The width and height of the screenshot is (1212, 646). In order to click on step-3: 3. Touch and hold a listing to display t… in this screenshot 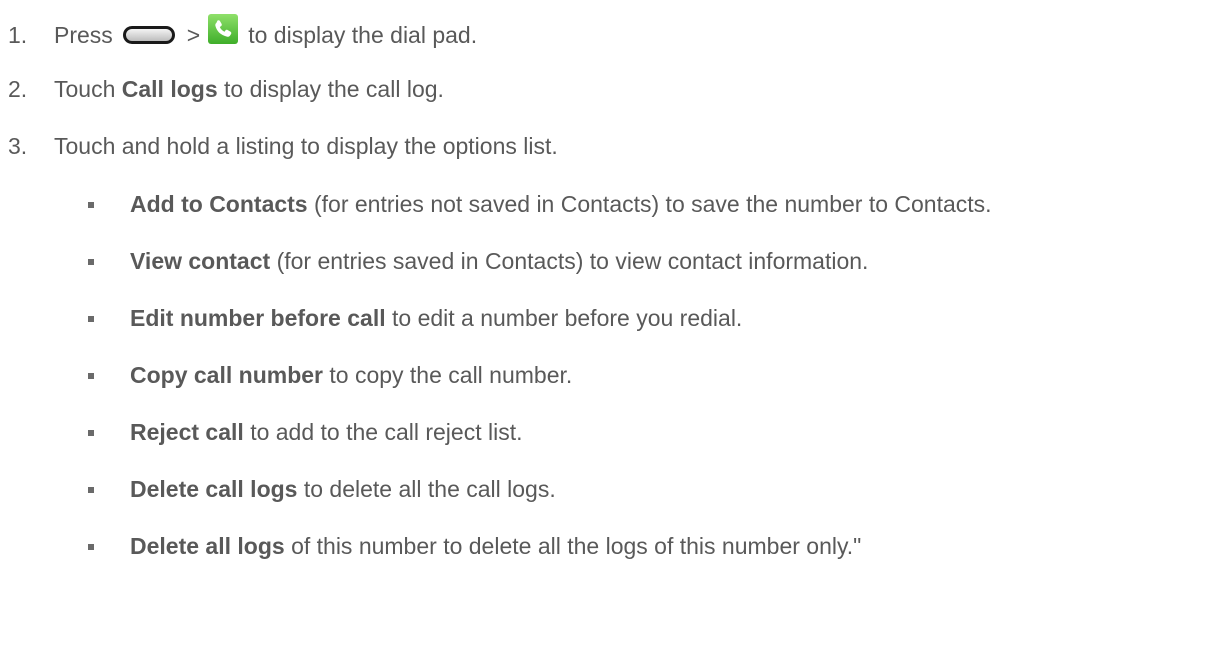, I will do `click(283, 146)`.